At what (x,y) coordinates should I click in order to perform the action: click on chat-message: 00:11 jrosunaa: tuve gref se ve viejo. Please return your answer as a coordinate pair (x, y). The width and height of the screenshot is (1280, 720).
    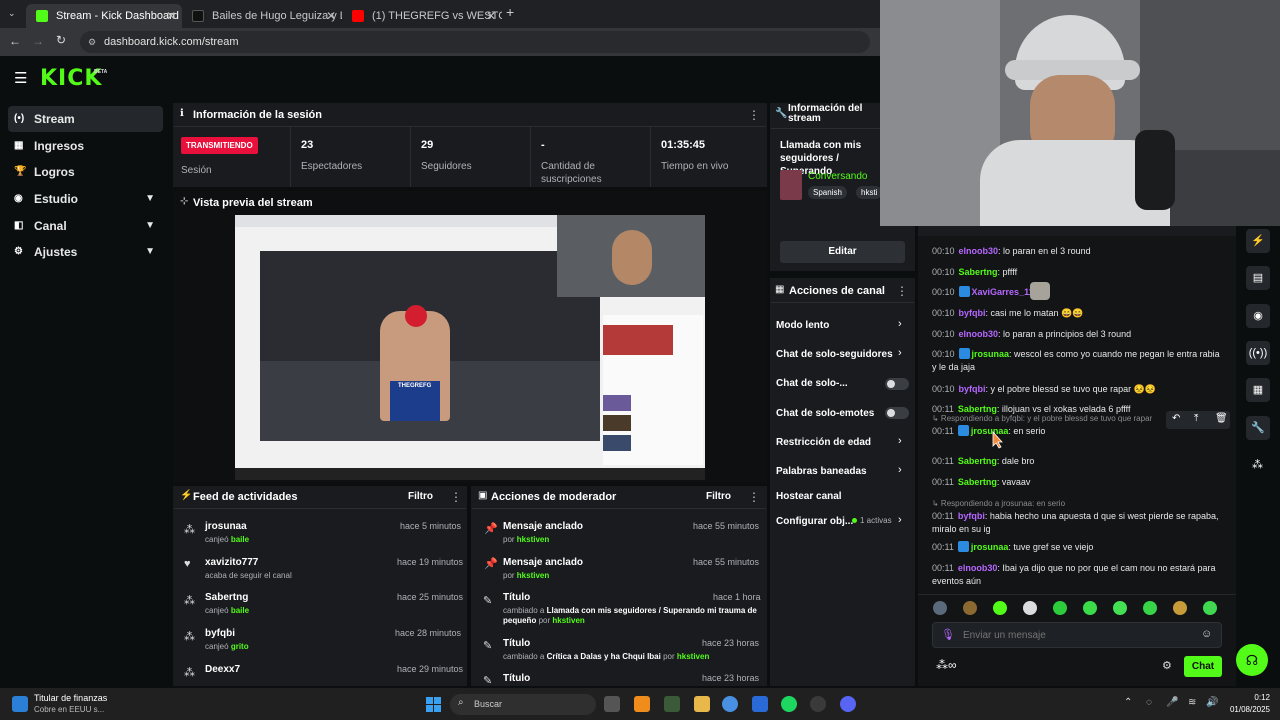
    Looking at the image, I should click on (1077, 547).